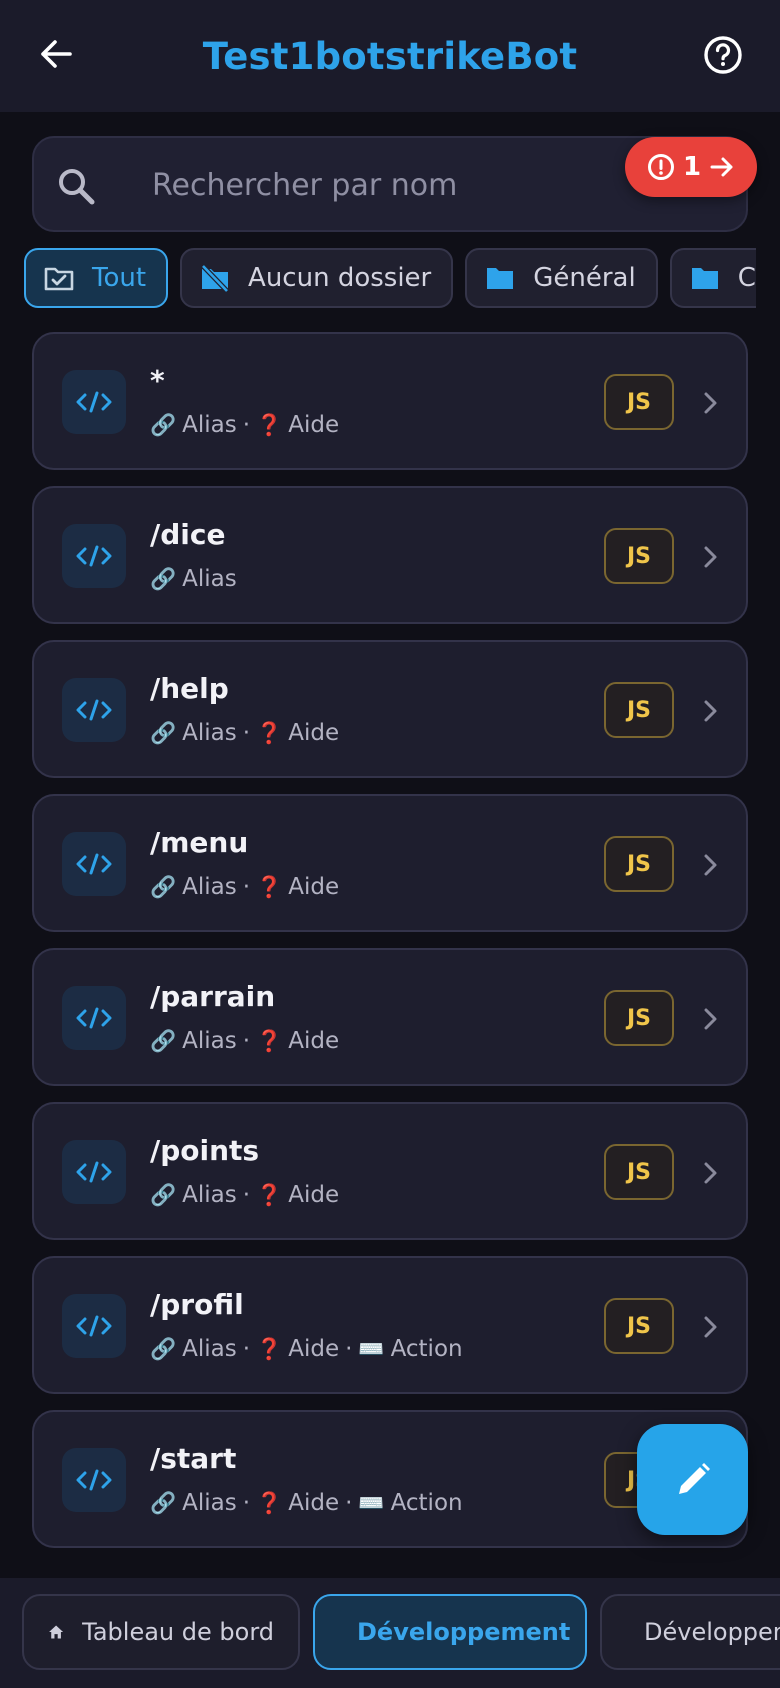  I want to click on pencil-icon, so click(694, 1478).